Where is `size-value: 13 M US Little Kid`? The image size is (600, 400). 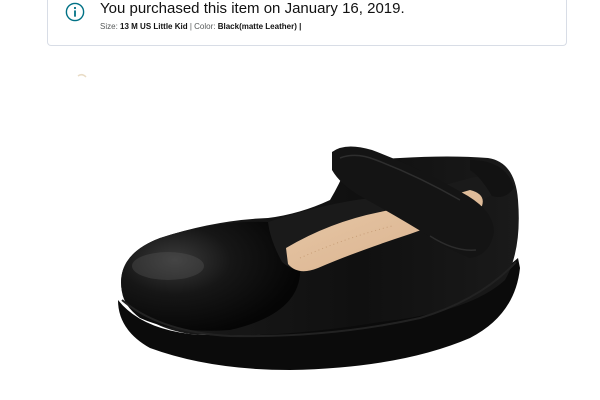
size-value: 13 M US Little Kid is located at coordinates (154, 26).